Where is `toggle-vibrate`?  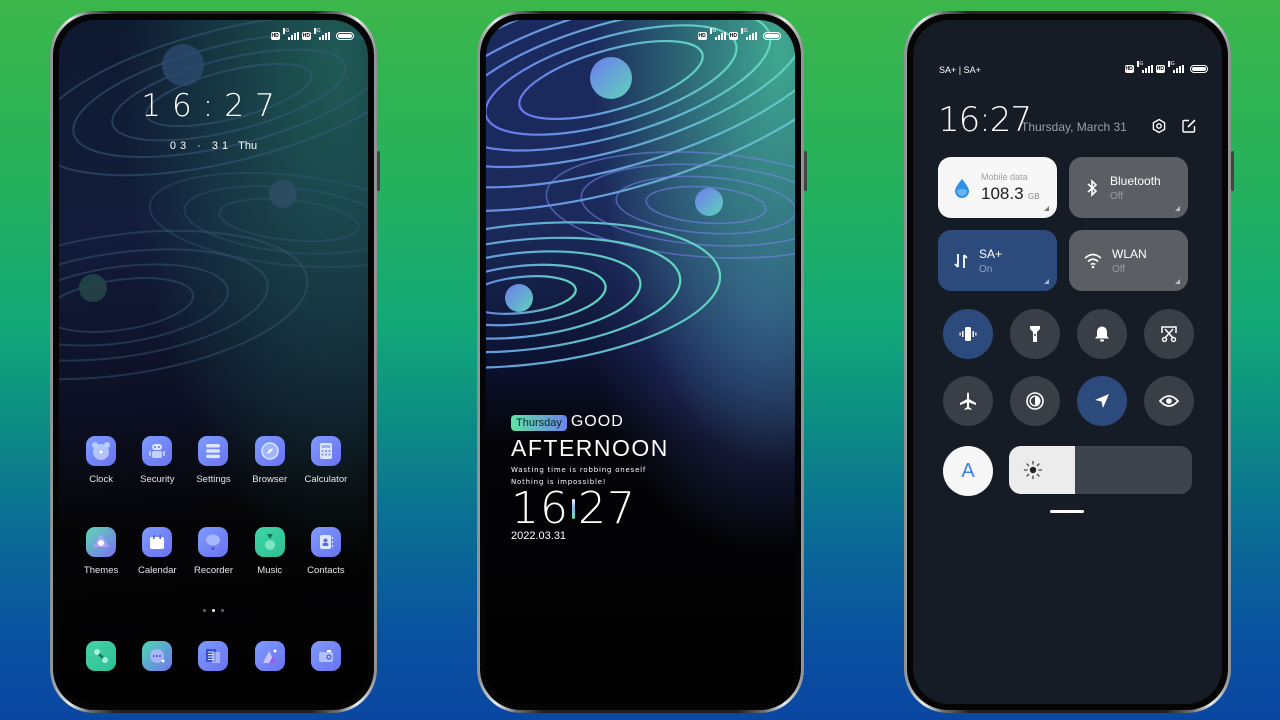
toggle-vibrate is located at coordinates (968, 334).